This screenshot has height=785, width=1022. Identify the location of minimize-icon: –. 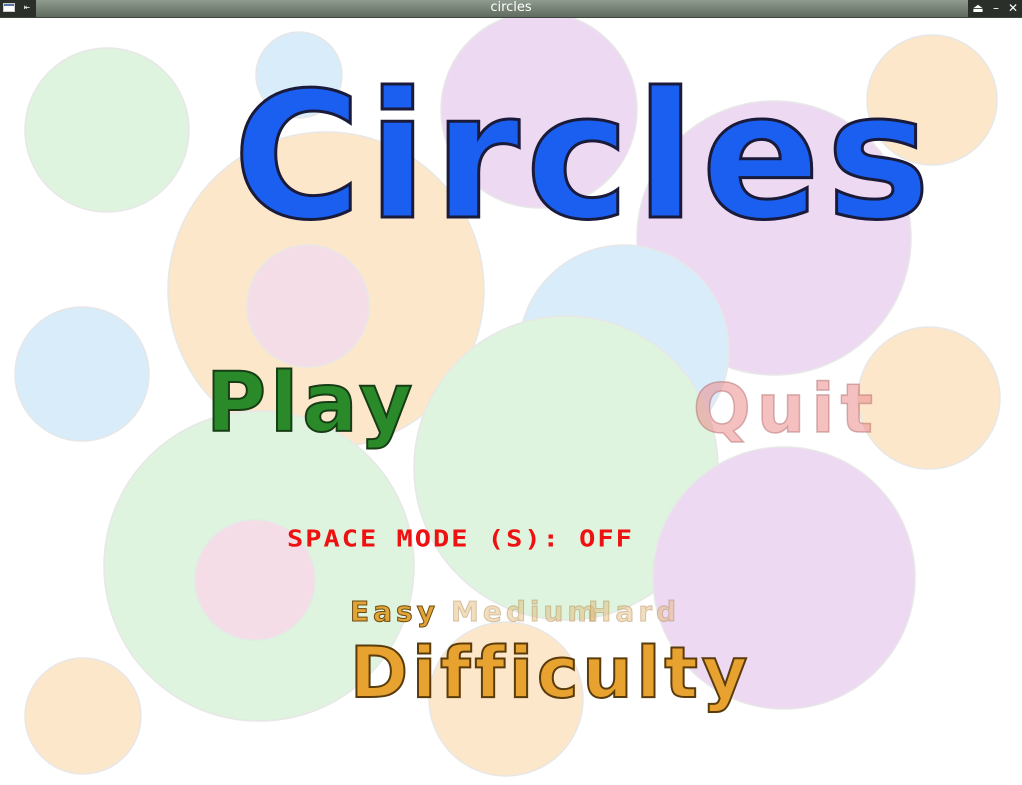
(996, 8).